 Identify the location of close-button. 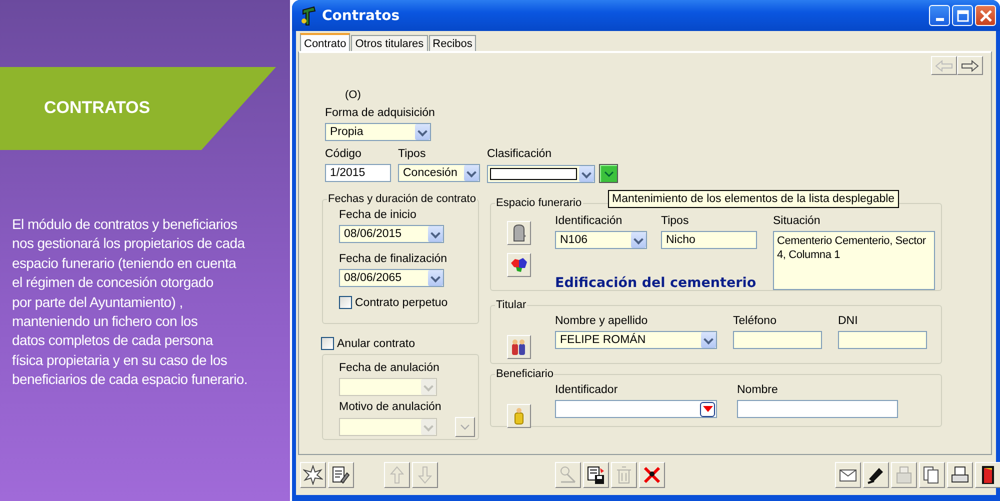
(985, 15).